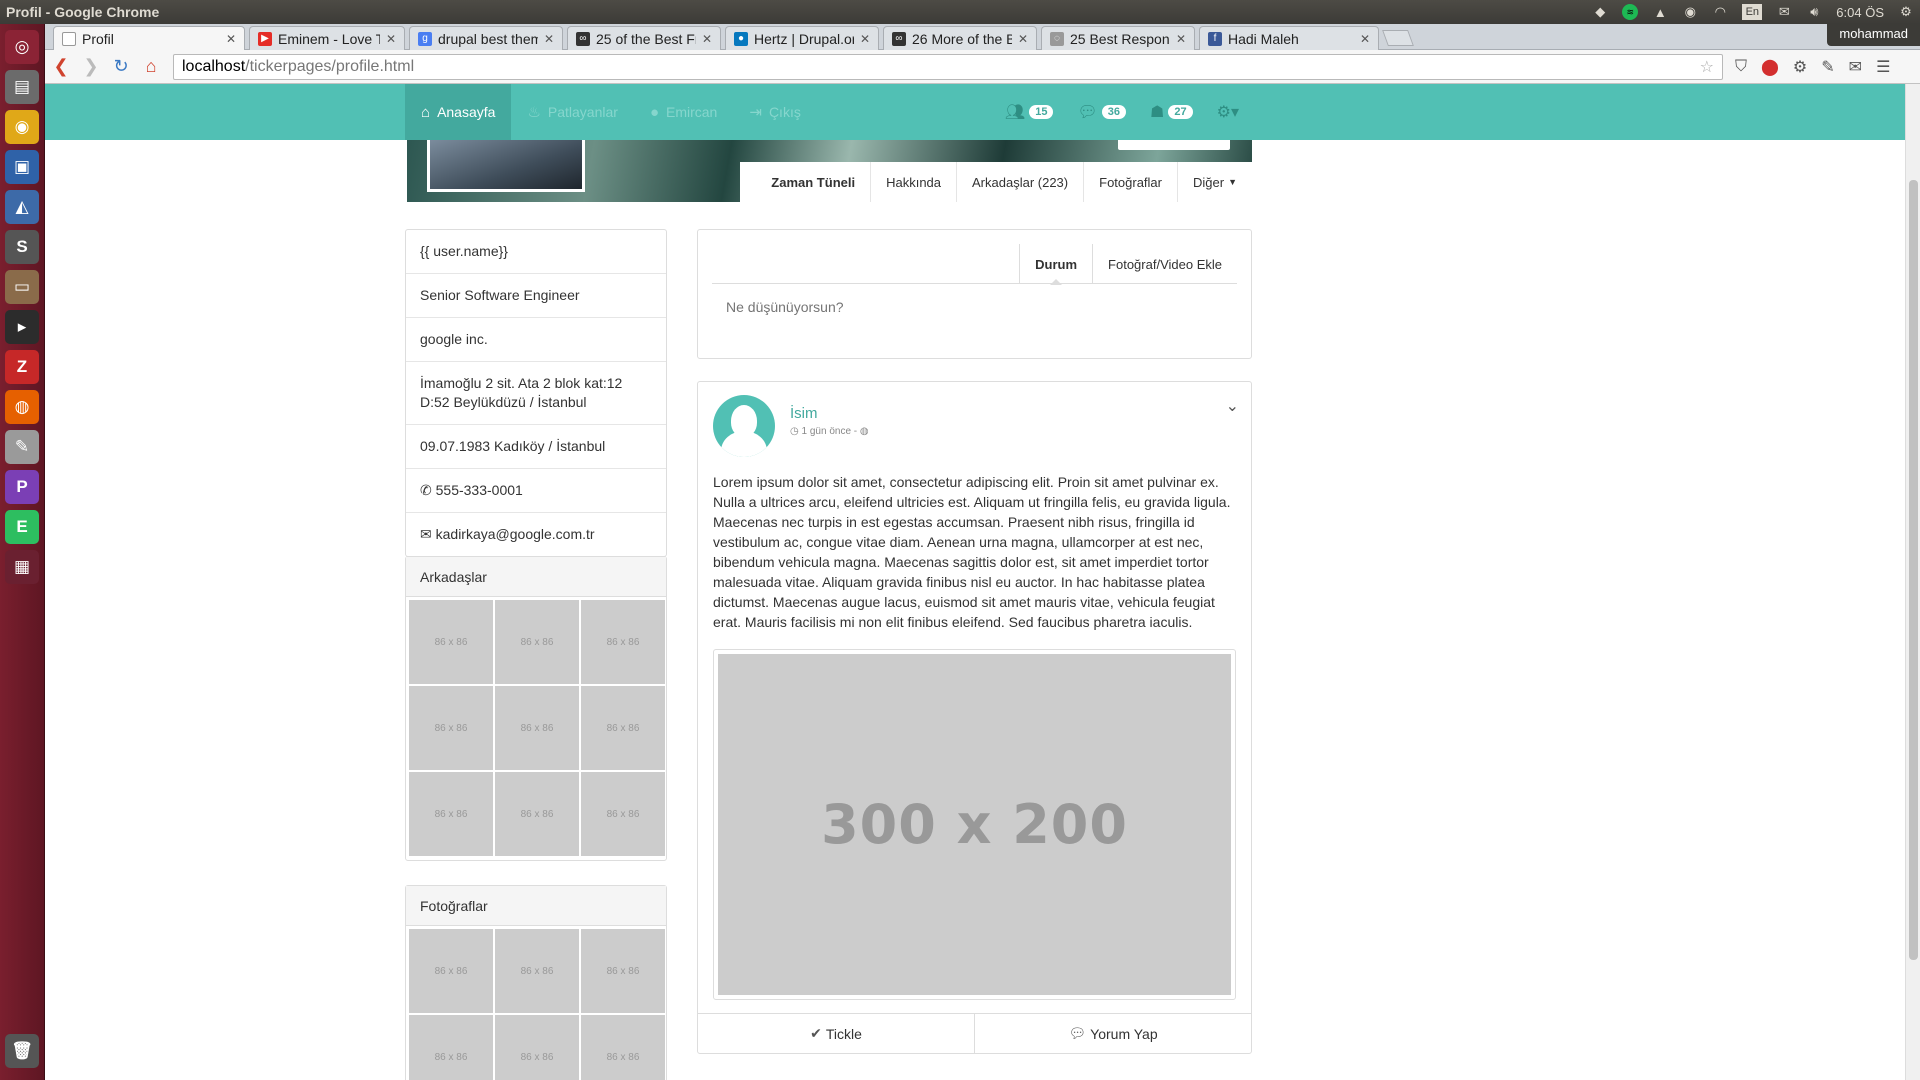 The image size is (1920, 1080). I want to click on adblock-icon: ⬤, so click(1770, 67).